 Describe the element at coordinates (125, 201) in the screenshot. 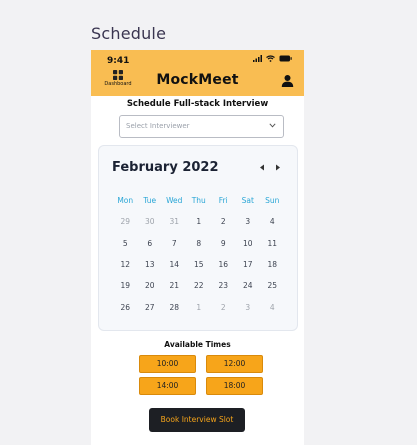

I see `weekday-label: Mon` at that location.